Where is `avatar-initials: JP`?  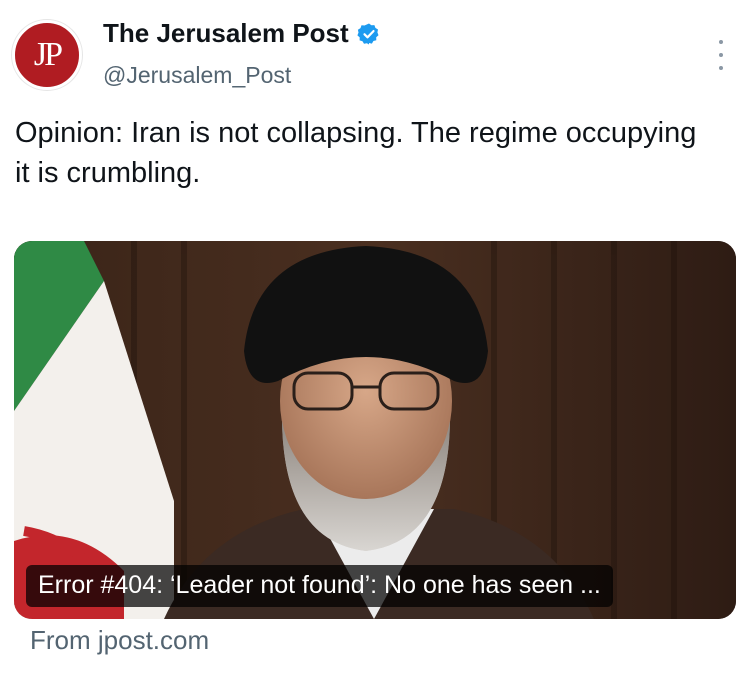 avatar-initials: JP is located at coordinates (48, 54).